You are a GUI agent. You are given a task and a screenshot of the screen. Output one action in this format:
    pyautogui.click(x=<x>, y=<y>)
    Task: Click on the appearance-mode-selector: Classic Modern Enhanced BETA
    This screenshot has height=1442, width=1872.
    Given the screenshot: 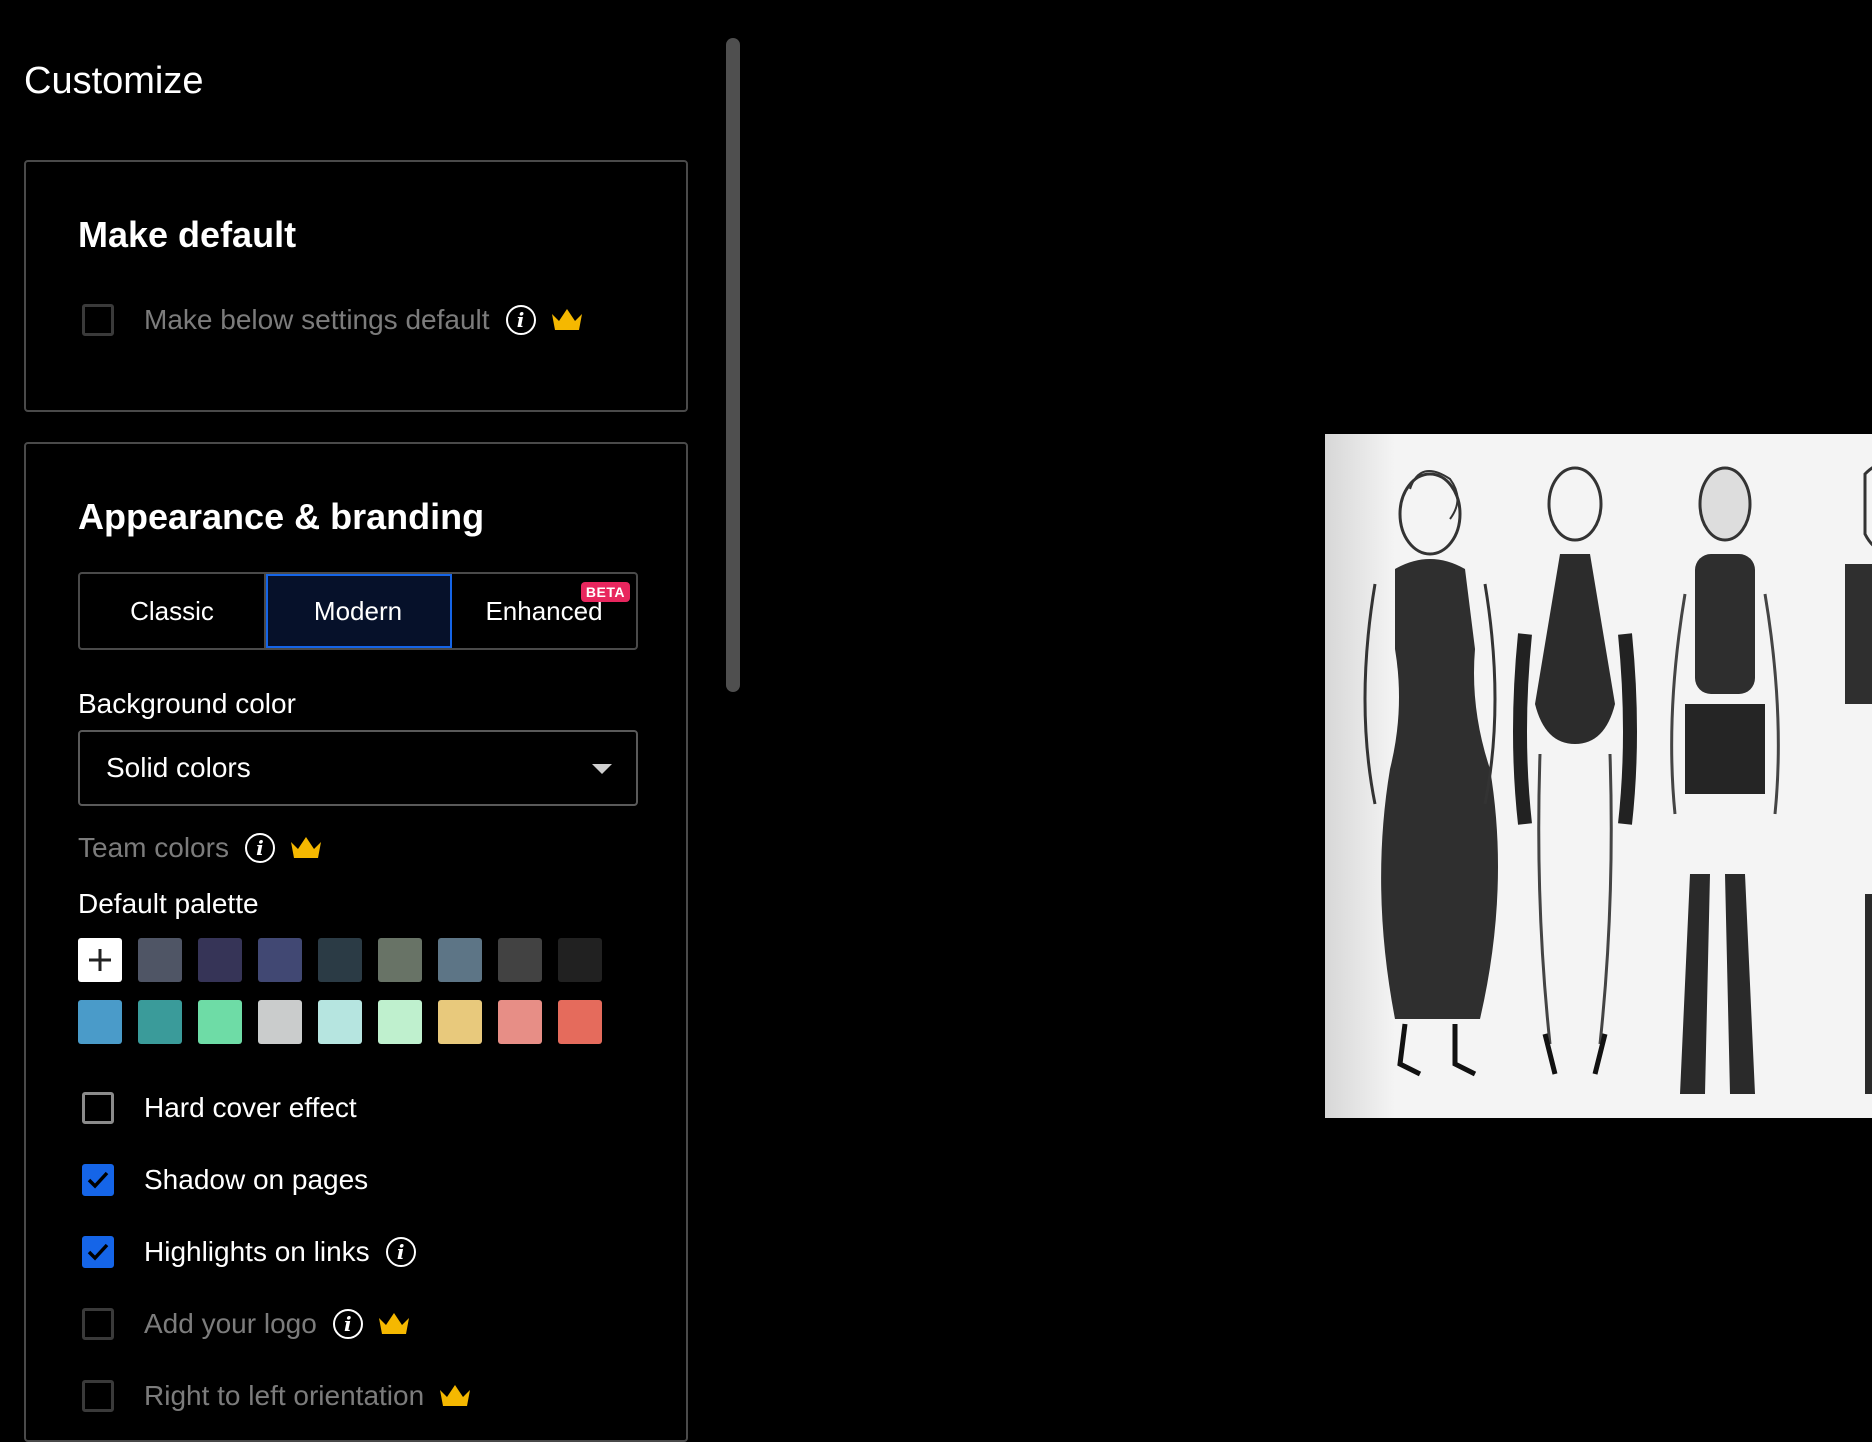 What is the action you would take?
    pyautogui.click(x=358, y=611)
    